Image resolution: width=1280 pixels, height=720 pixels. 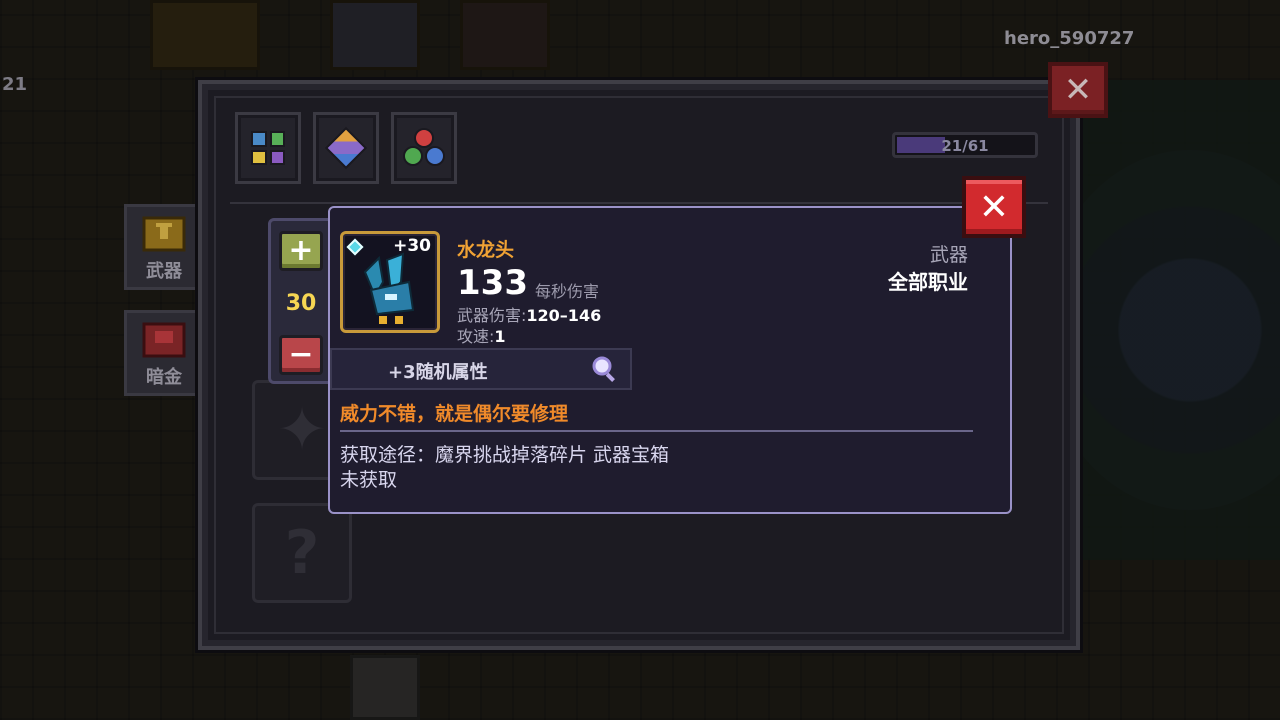 I want to click on acquire-status: 未获取, so click(x=369, y=480).